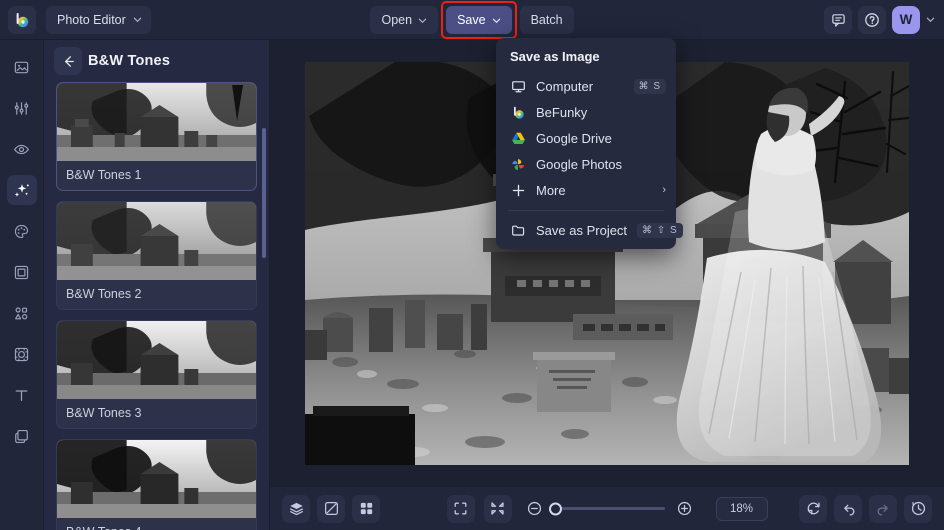 Image resolution: width=944 pixels, height=530 pixels. I want to click on rail-item-layers, so click(22, 436).